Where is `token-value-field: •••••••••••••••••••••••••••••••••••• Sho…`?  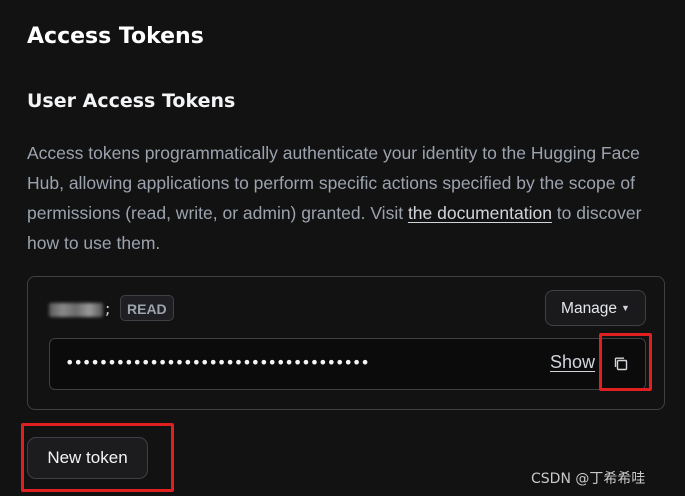 token-value-field: •••••••••••••••••••••••••••••••••••• Sho… is located at coordinates (347, 364).